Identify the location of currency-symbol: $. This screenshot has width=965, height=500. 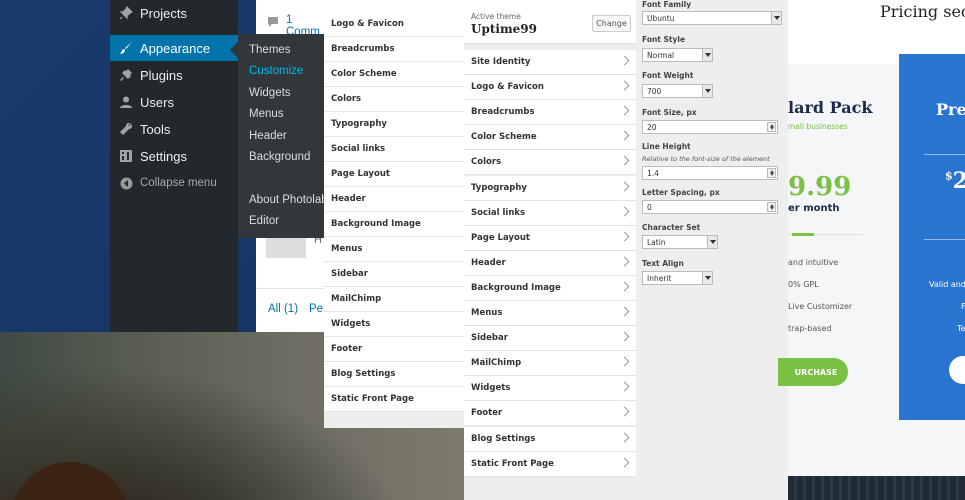
(949, 176).